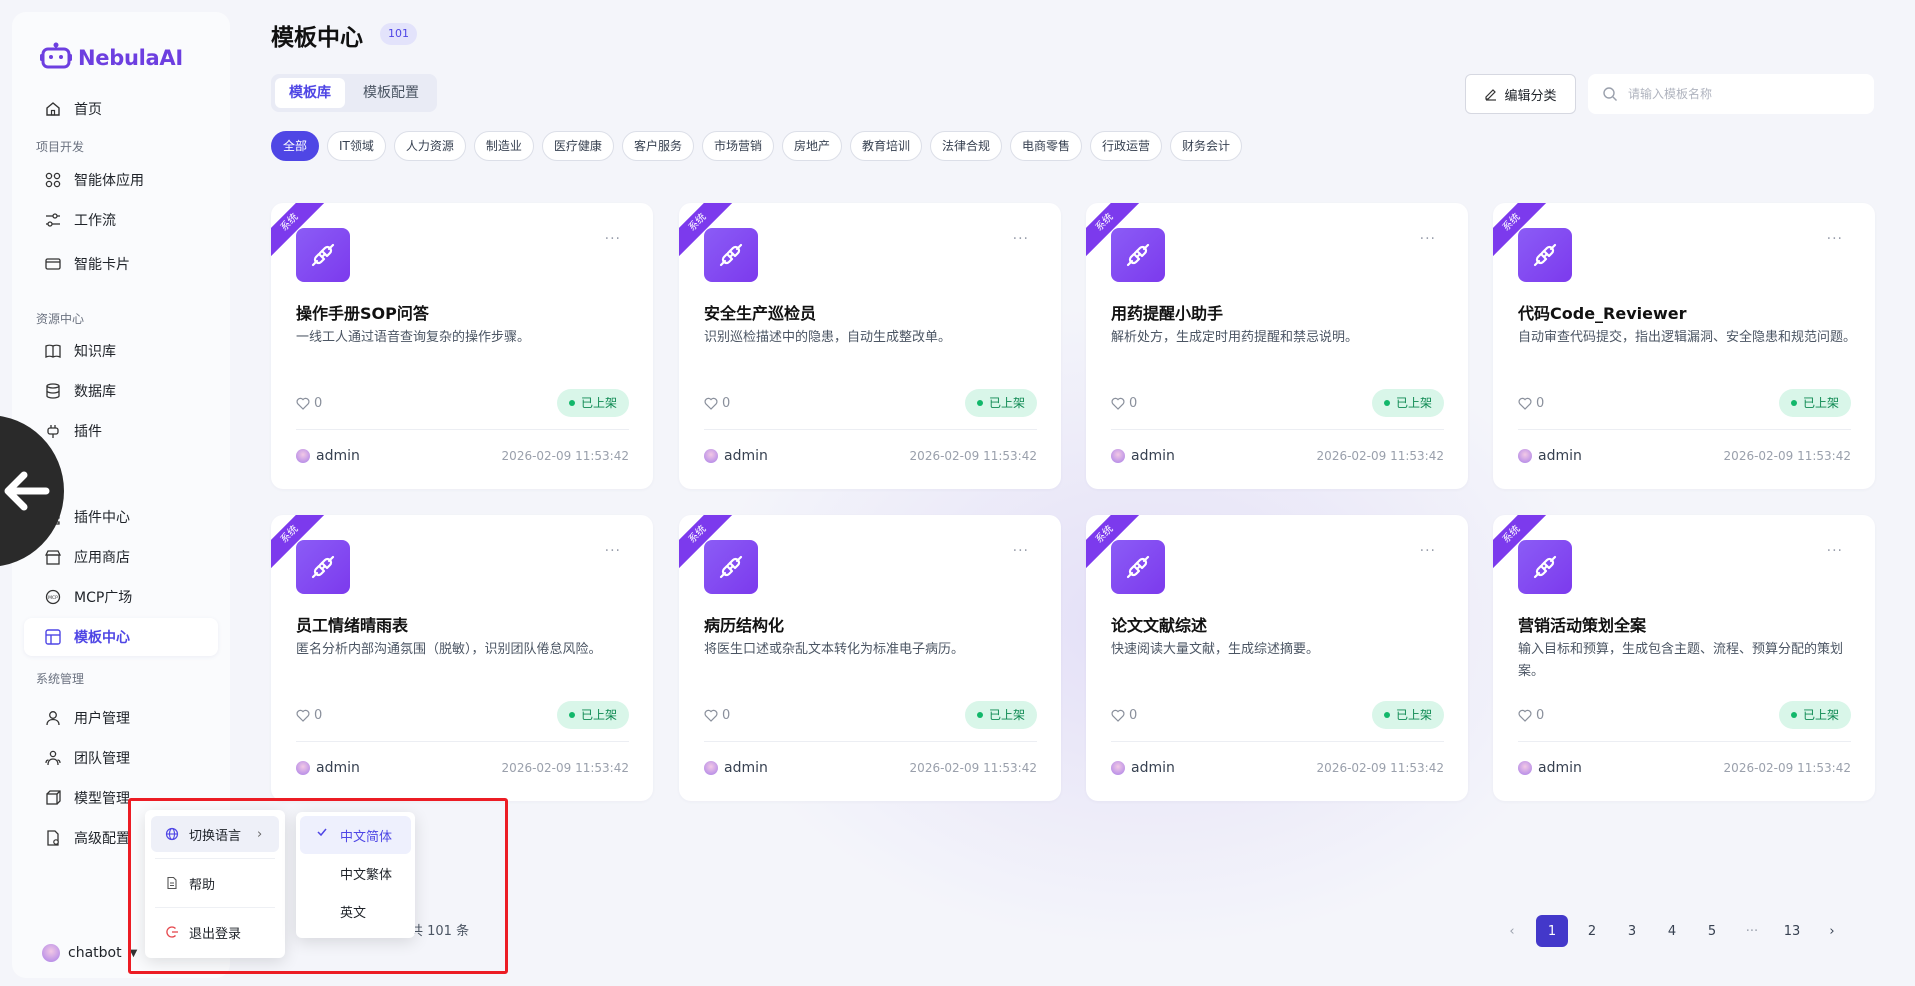 The image size is (1915, 986). I want to click on card-description: 解析处方，生成定时用药提醒和禁忌说明。, so click(1235, 337).